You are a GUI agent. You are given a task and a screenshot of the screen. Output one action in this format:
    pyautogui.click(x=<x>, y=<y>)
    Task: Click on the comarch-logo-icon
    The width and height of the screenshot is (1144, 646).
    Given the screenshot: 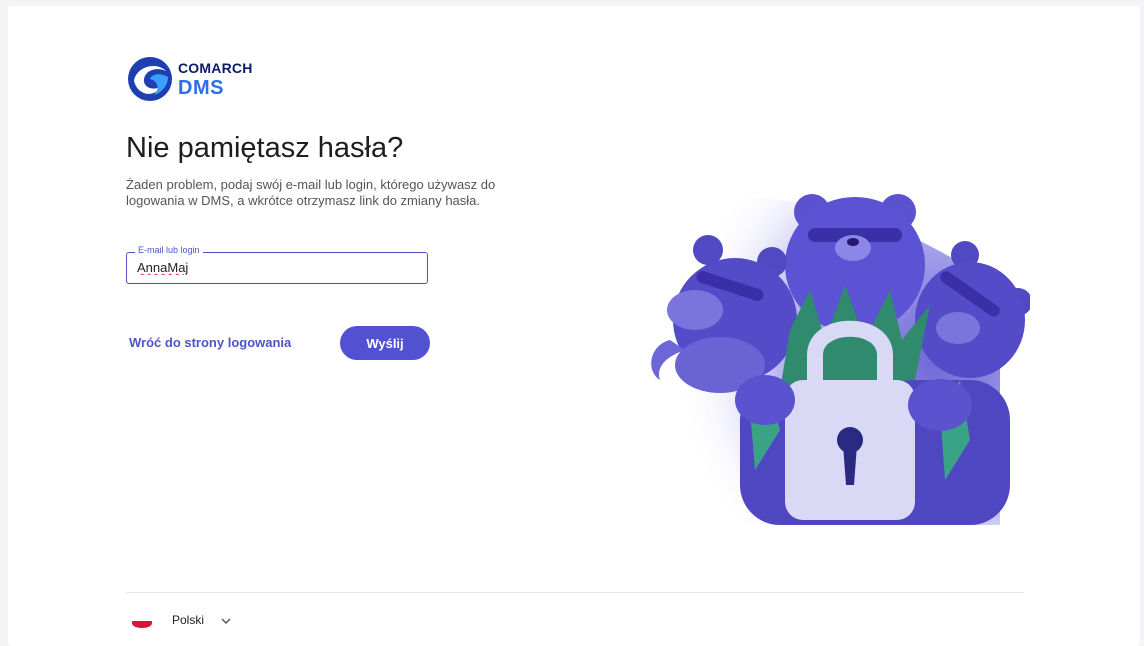 What is the action you would take?
    pyautogui.click(x=150, y=79)
    